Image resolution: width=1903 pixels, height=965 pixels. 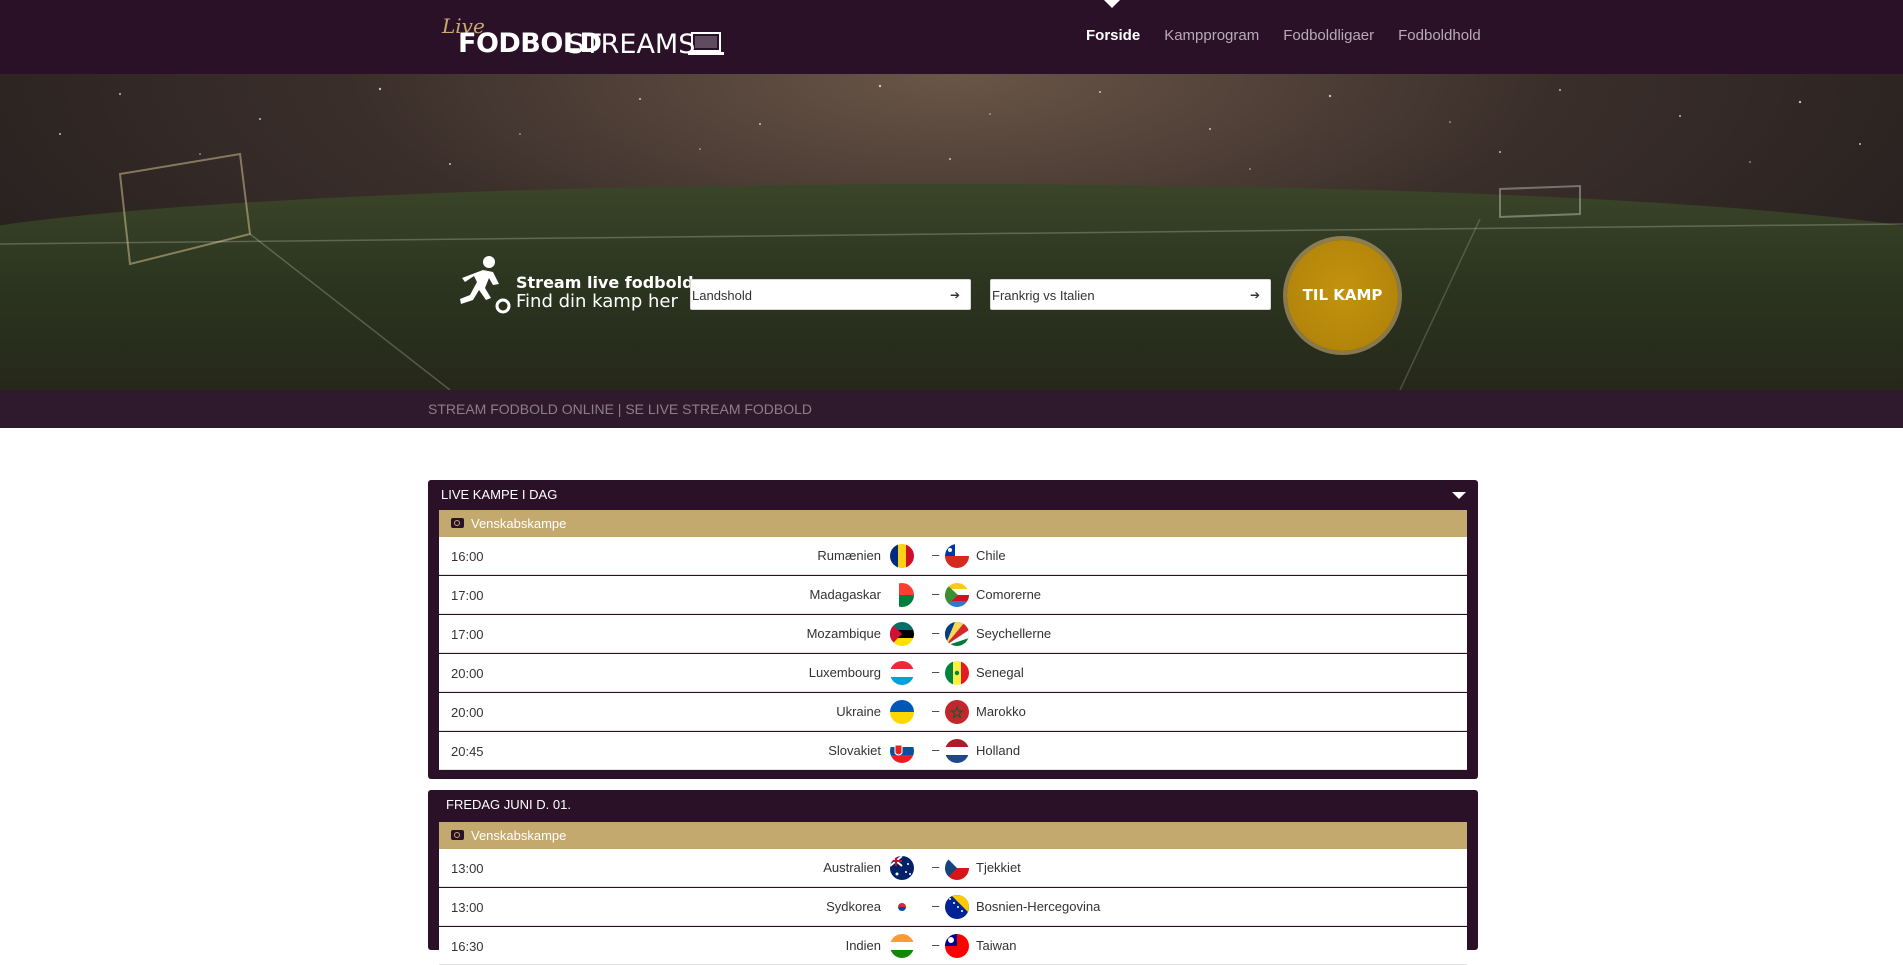 What do you see at coordinates (957, 673) in the screenshot?
I see `flag-senegal-icon` at bounding box center [957, 673].